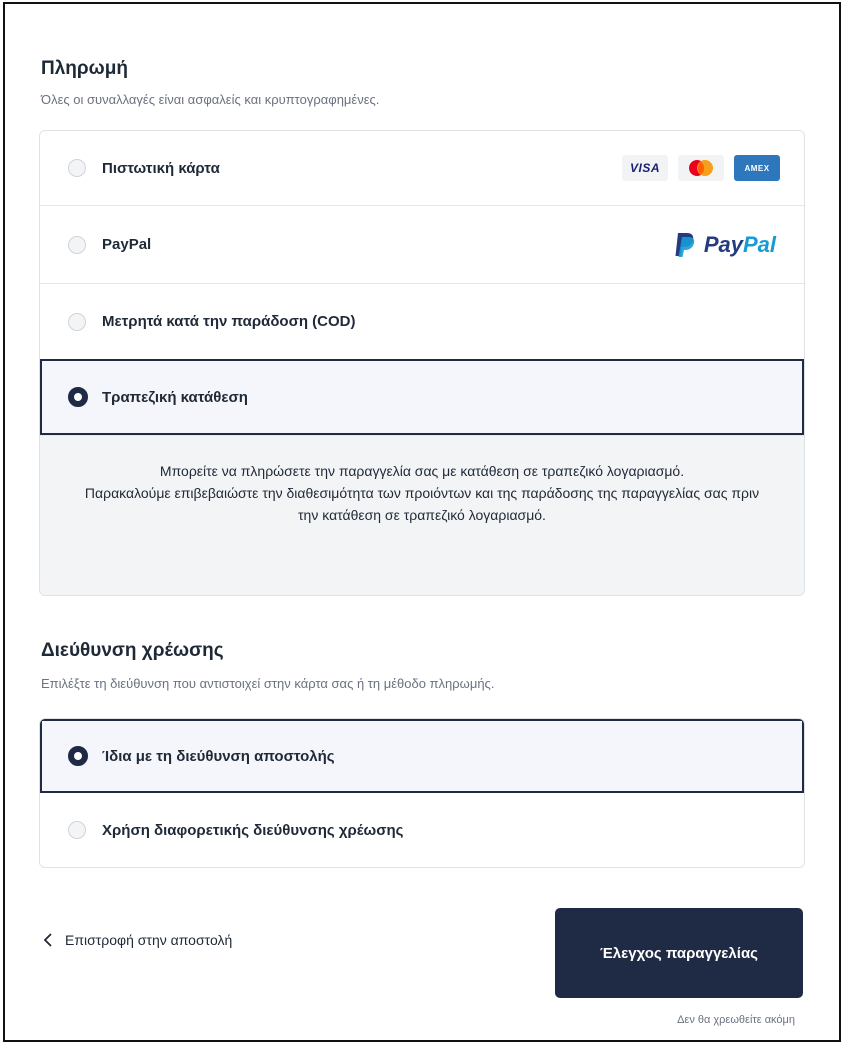 This screenshot has width=848, height=1042. What do you see at coordinates (175, 397) in the screenshot?
I see `payment-option-label: Τραπεζική κατάθεση` at bounding box center [175, 397].